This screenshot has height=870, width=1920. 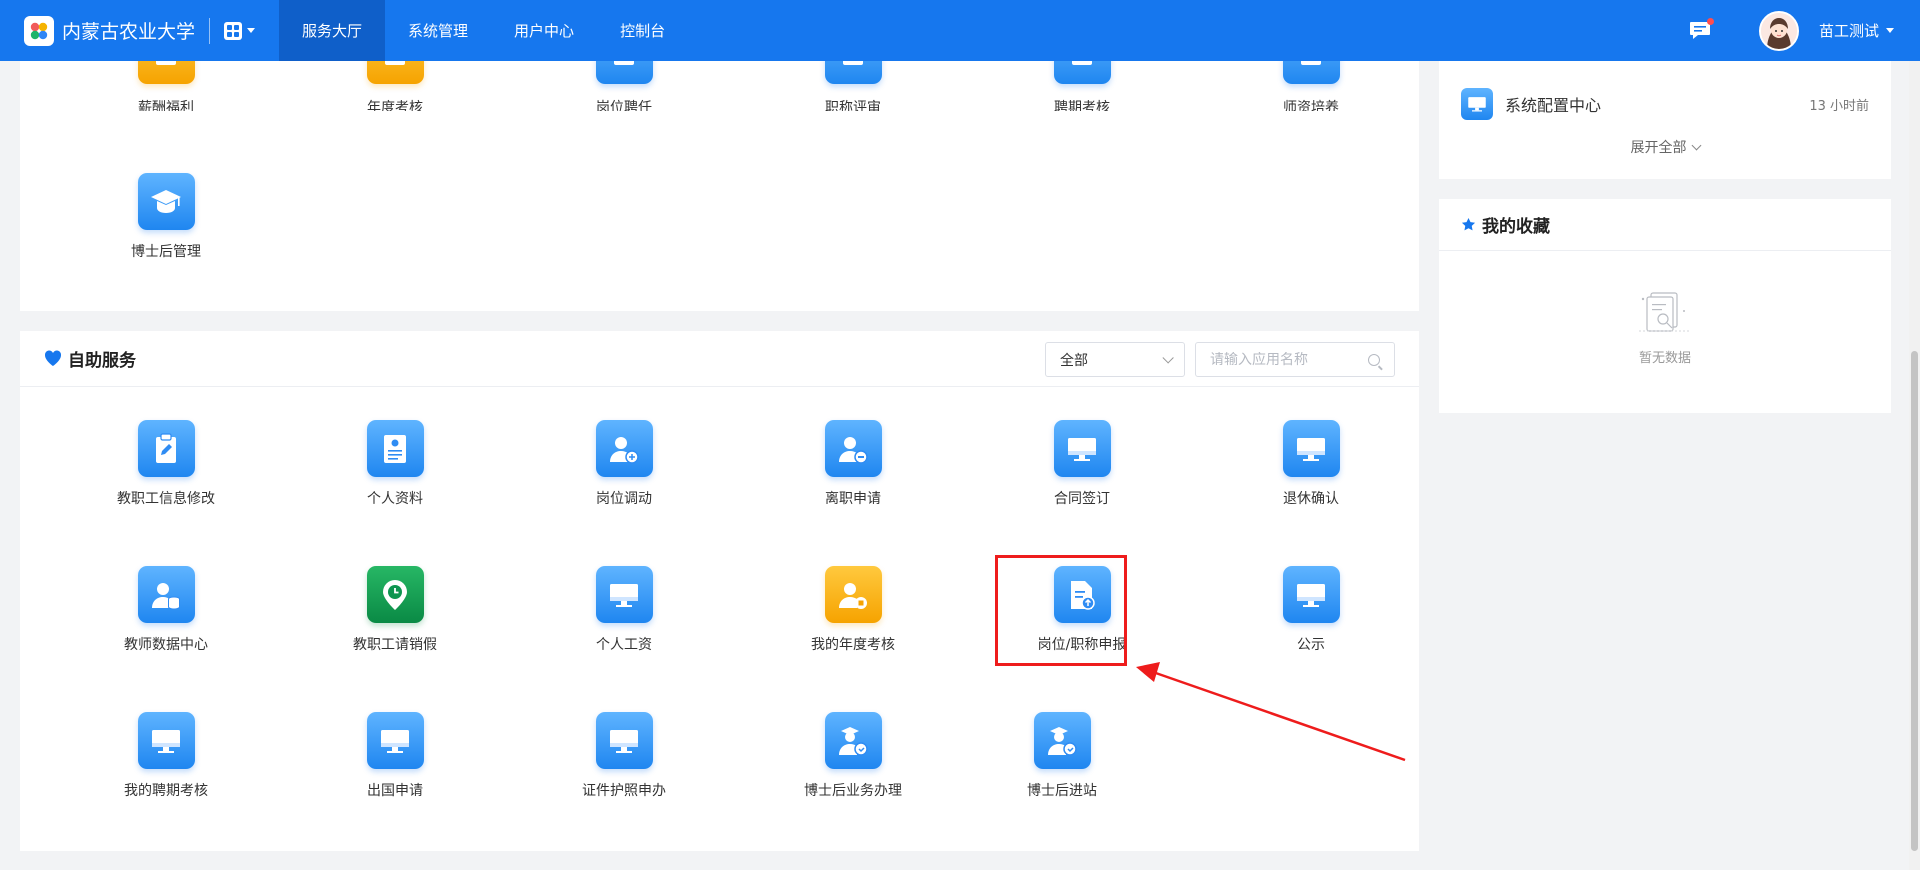 What do you see at coordinates (1311, 72) in the screenshot?
I see `teacher-training-icon` at bounding box center [1311, 72].